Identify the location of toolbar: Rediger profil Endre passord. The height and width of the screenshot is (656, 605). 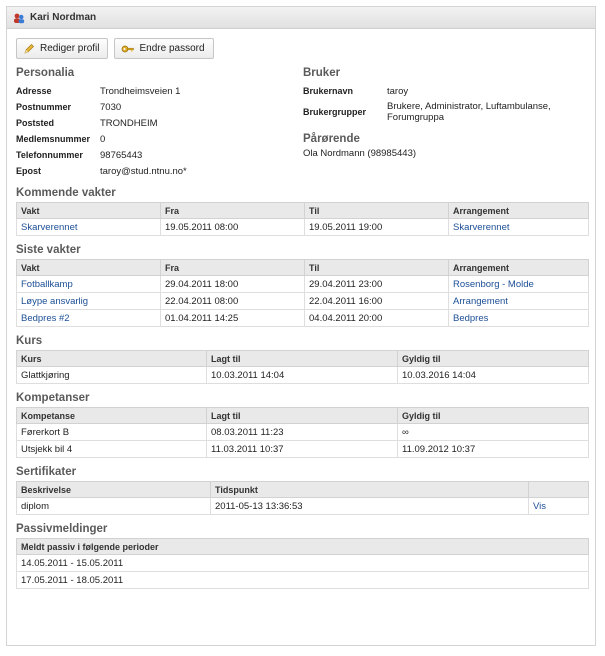
(302, 48).